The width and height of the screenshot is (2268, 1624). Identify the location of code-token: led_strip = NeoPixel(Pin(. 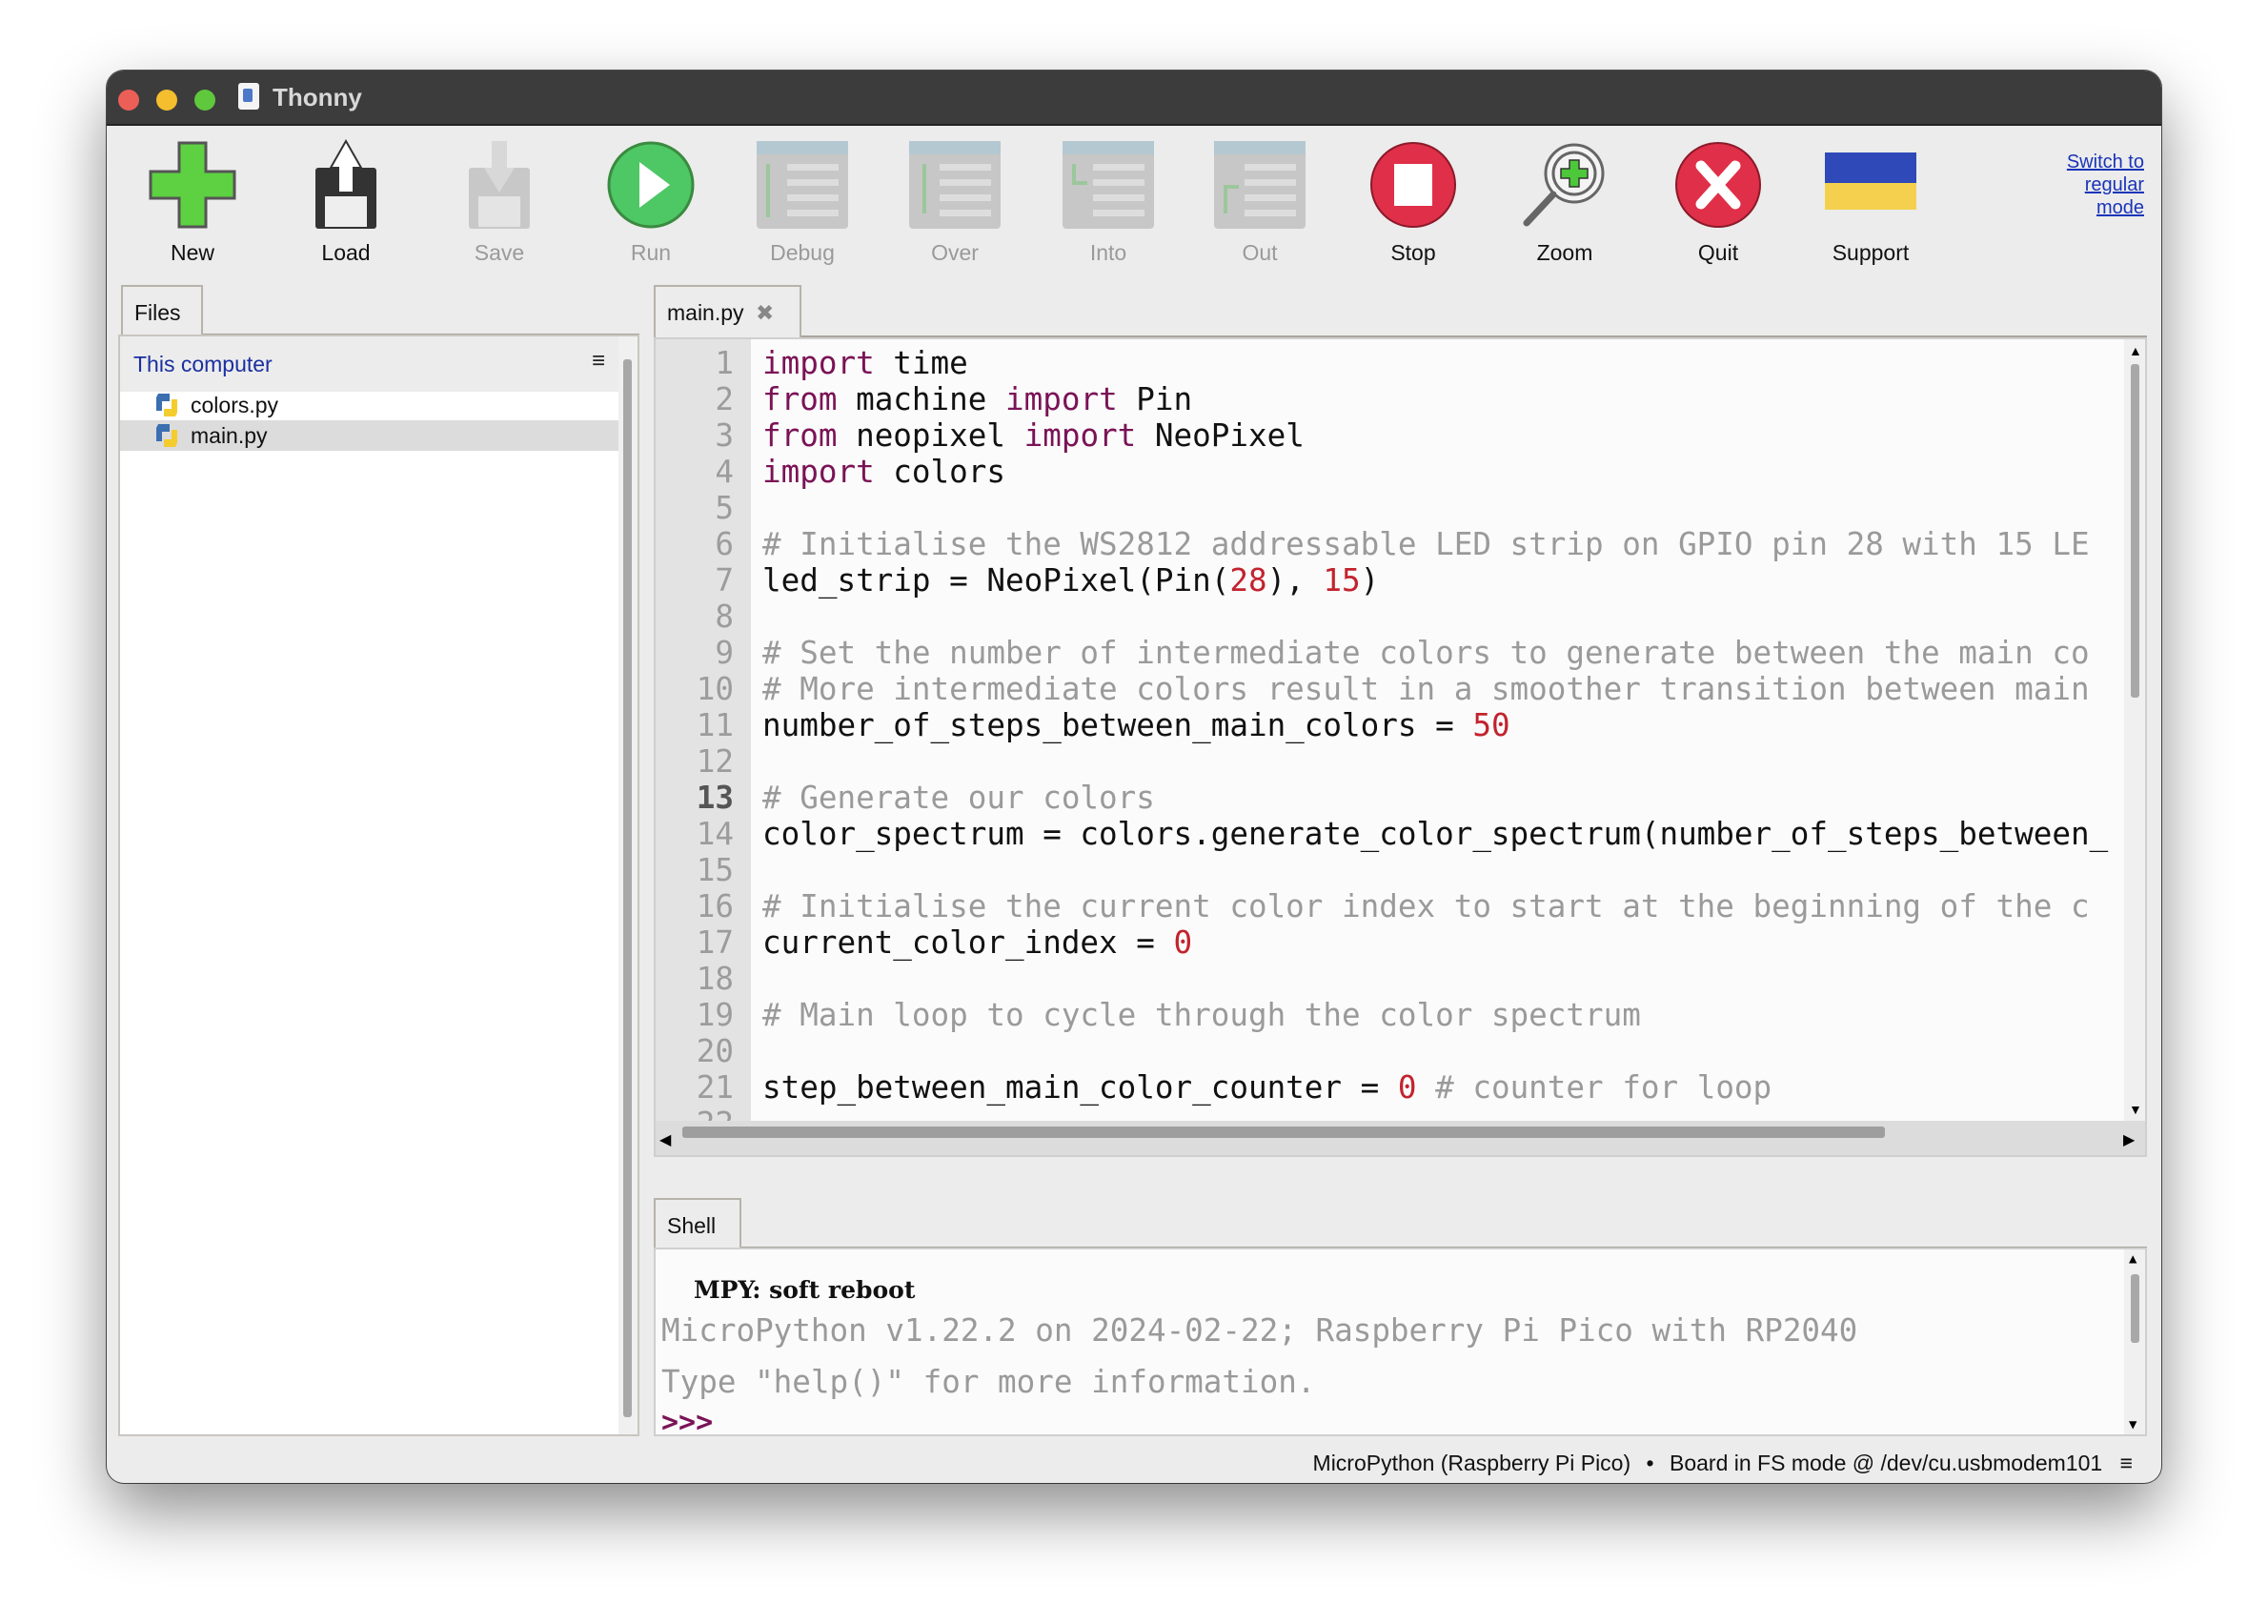
(996, 580).